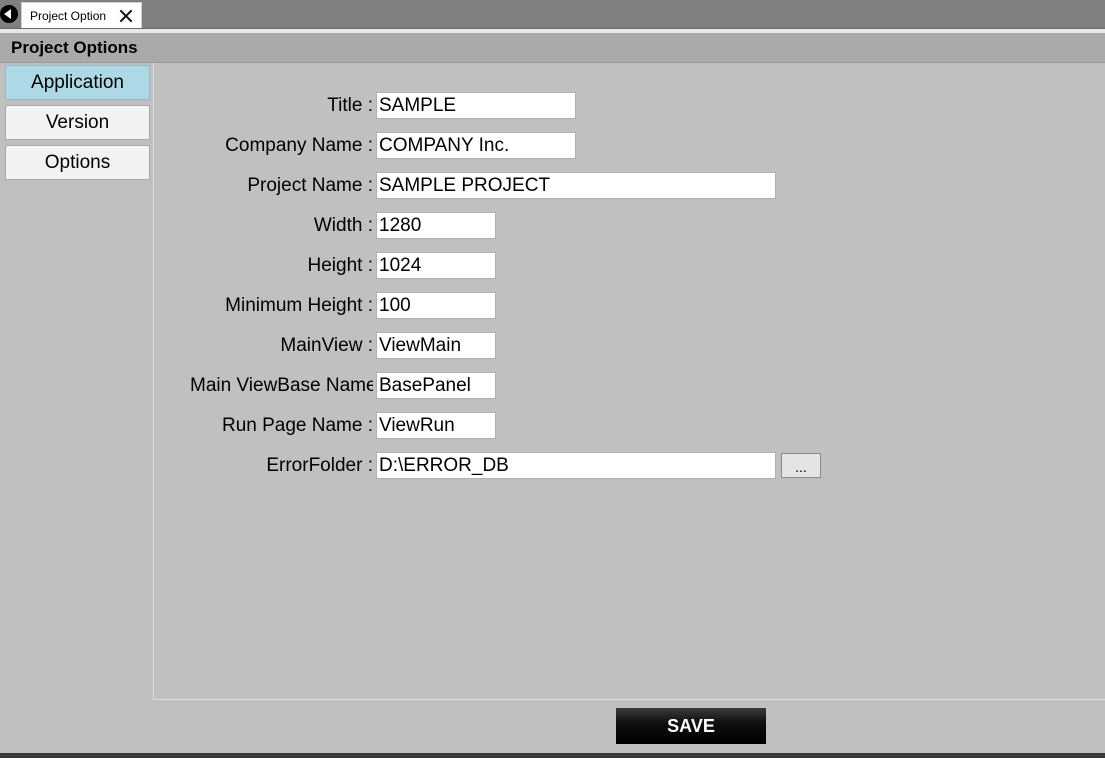  Describe the element at coordinates (326, 345) in the screenshot. I see `main-view-label: MainView :` at that location.